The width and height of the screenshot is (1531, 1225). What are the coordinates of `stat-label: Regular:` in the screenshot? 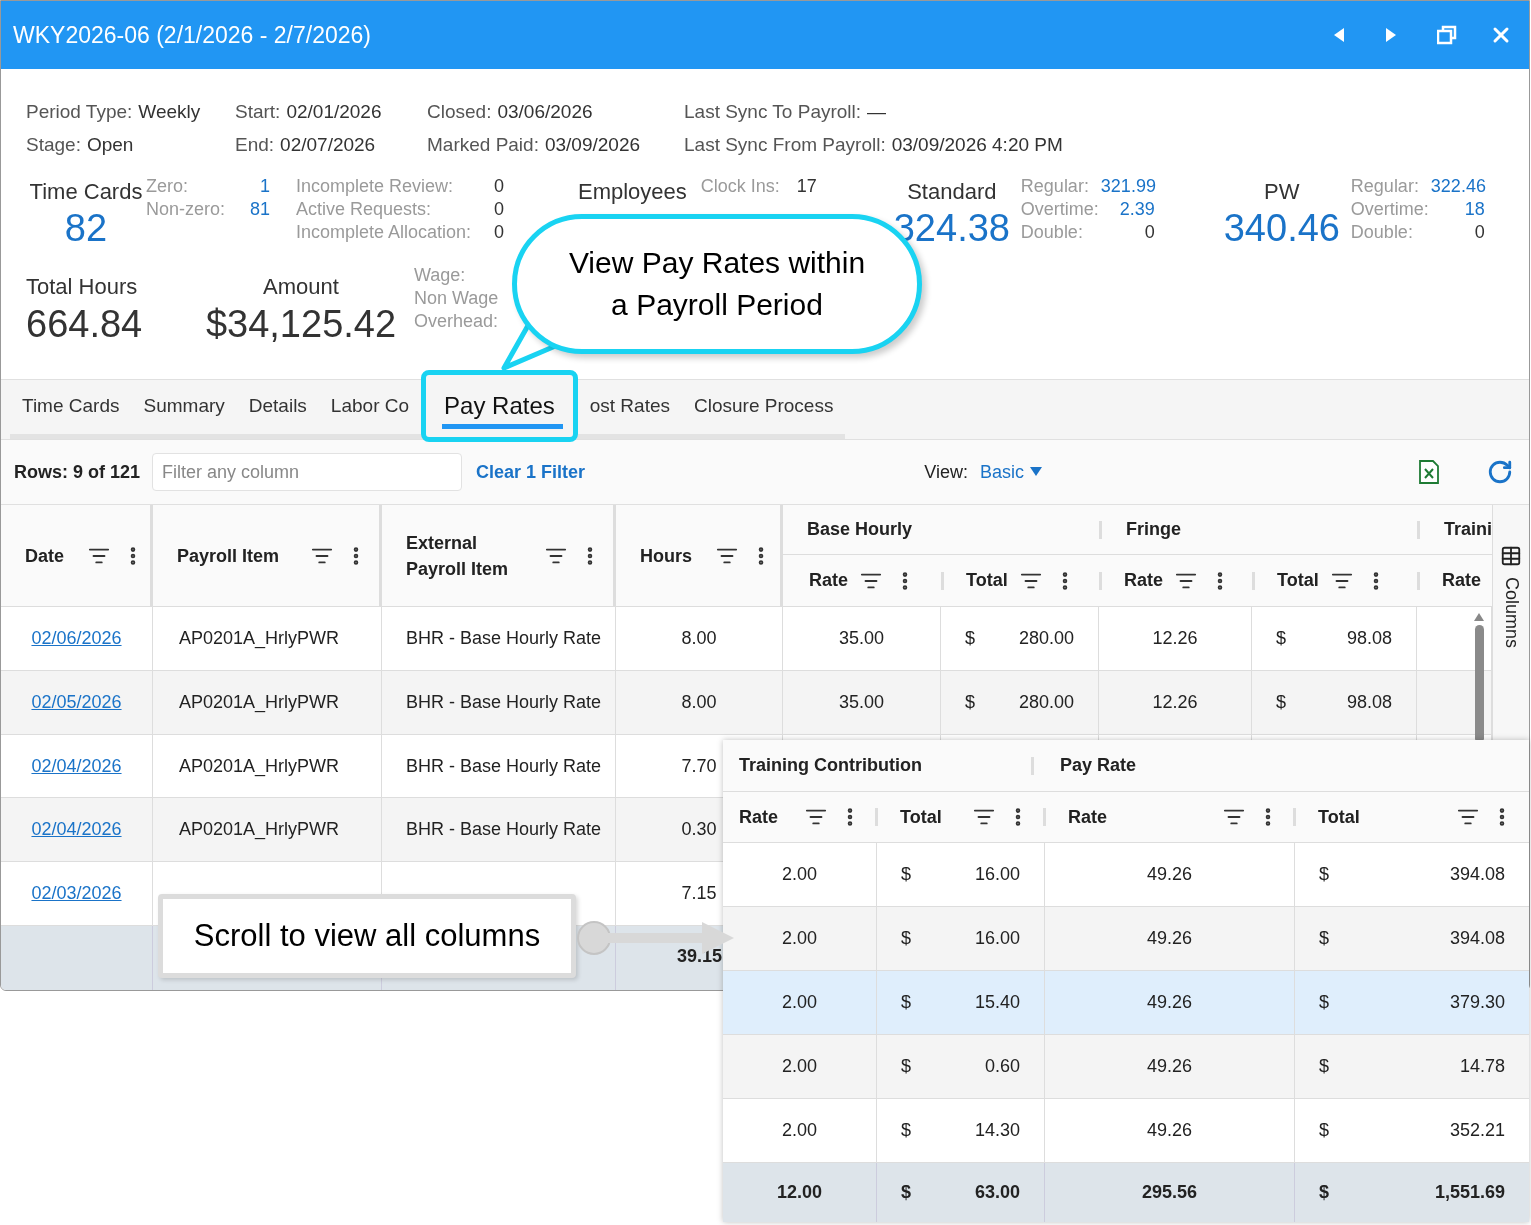 It's located at (1055, 186).